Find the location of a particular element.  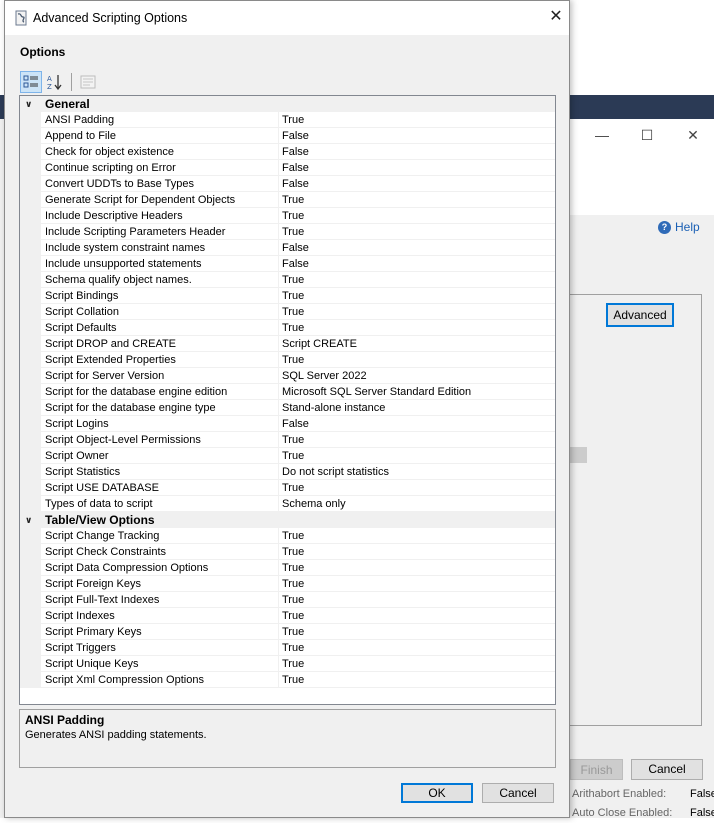

property-name: Script Full-Text Indexes is located at coordinates (102, 600).